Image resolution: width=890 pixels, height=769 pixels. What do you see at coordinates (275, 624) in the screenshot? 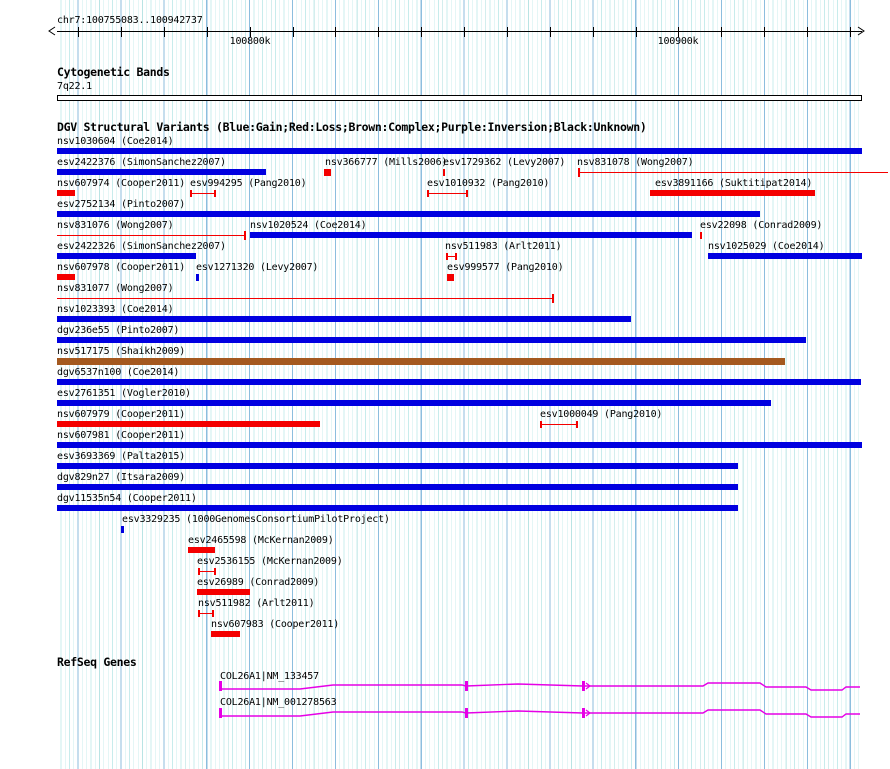
I see `variant-label: nsv607983 (Cooper2011)` at bounding box center [275, 624].